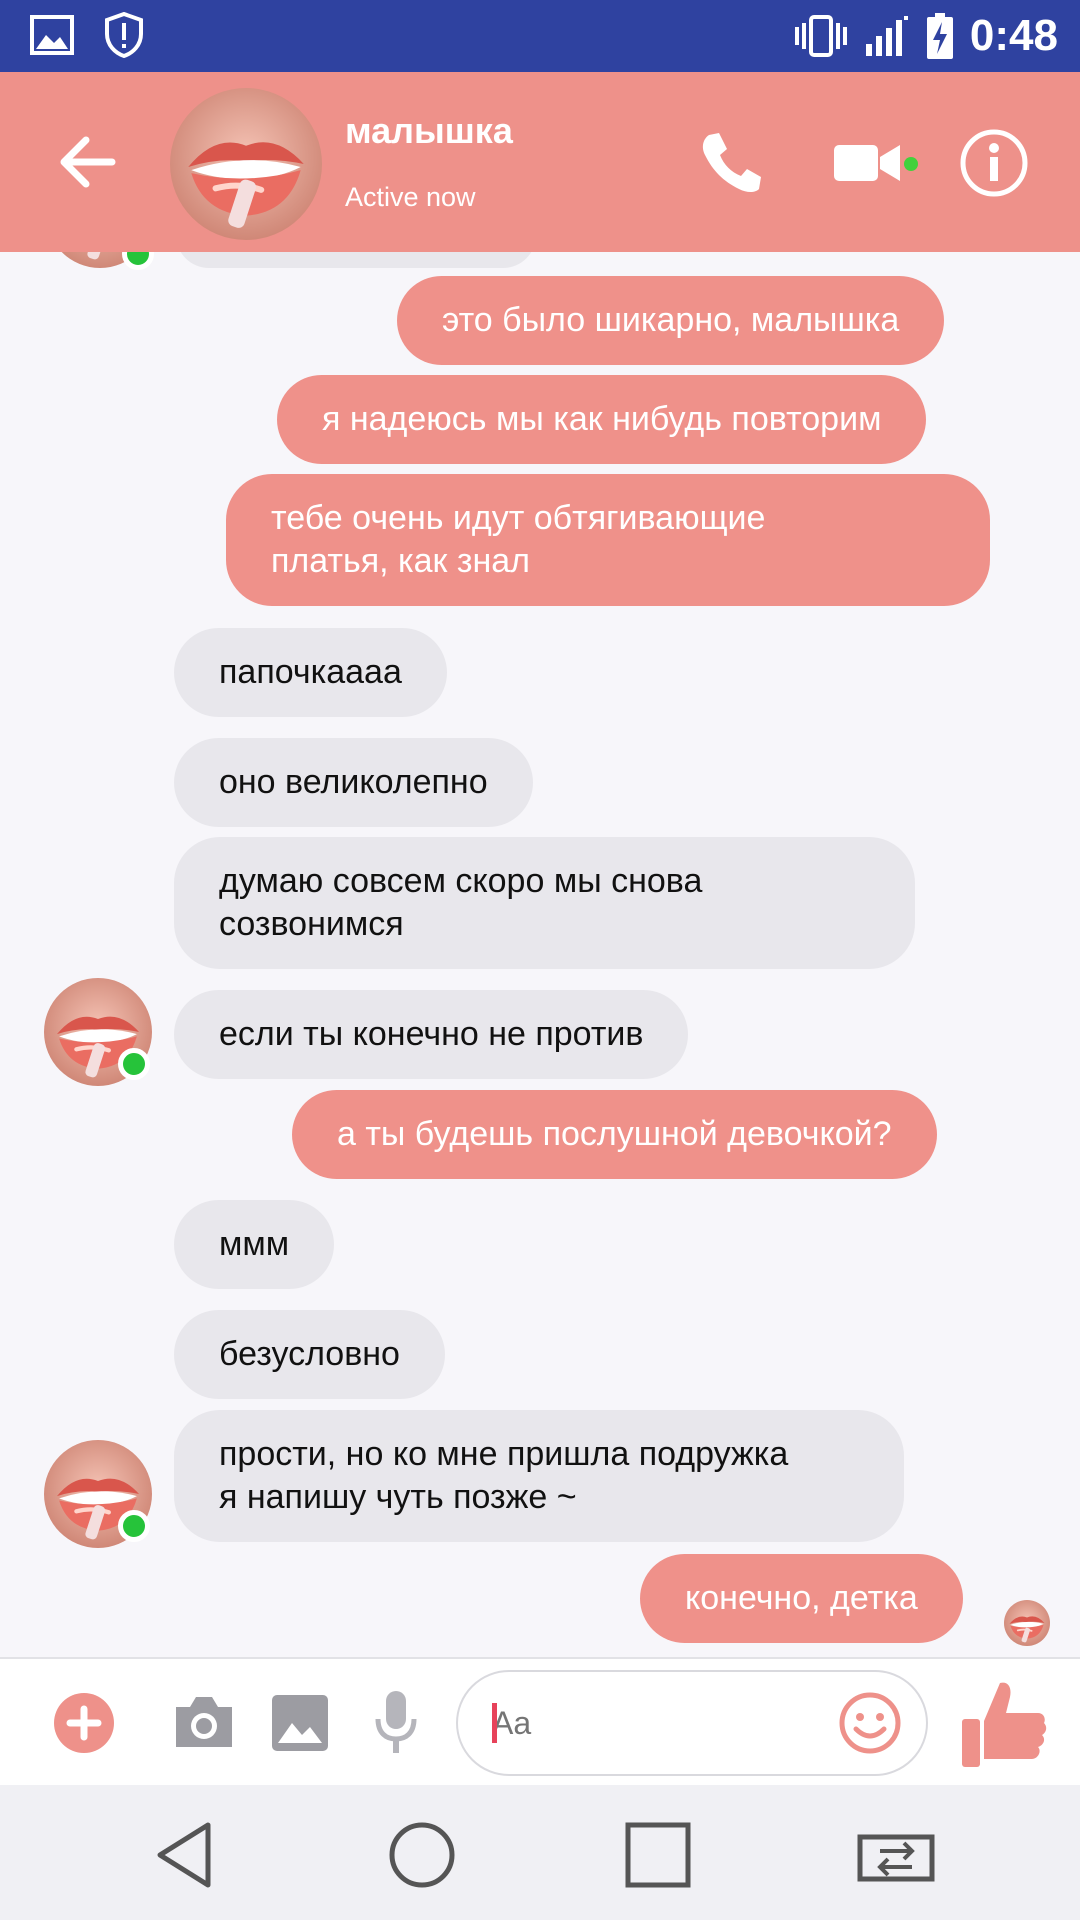  I want to click on camera-icon, so click(204, 1722).